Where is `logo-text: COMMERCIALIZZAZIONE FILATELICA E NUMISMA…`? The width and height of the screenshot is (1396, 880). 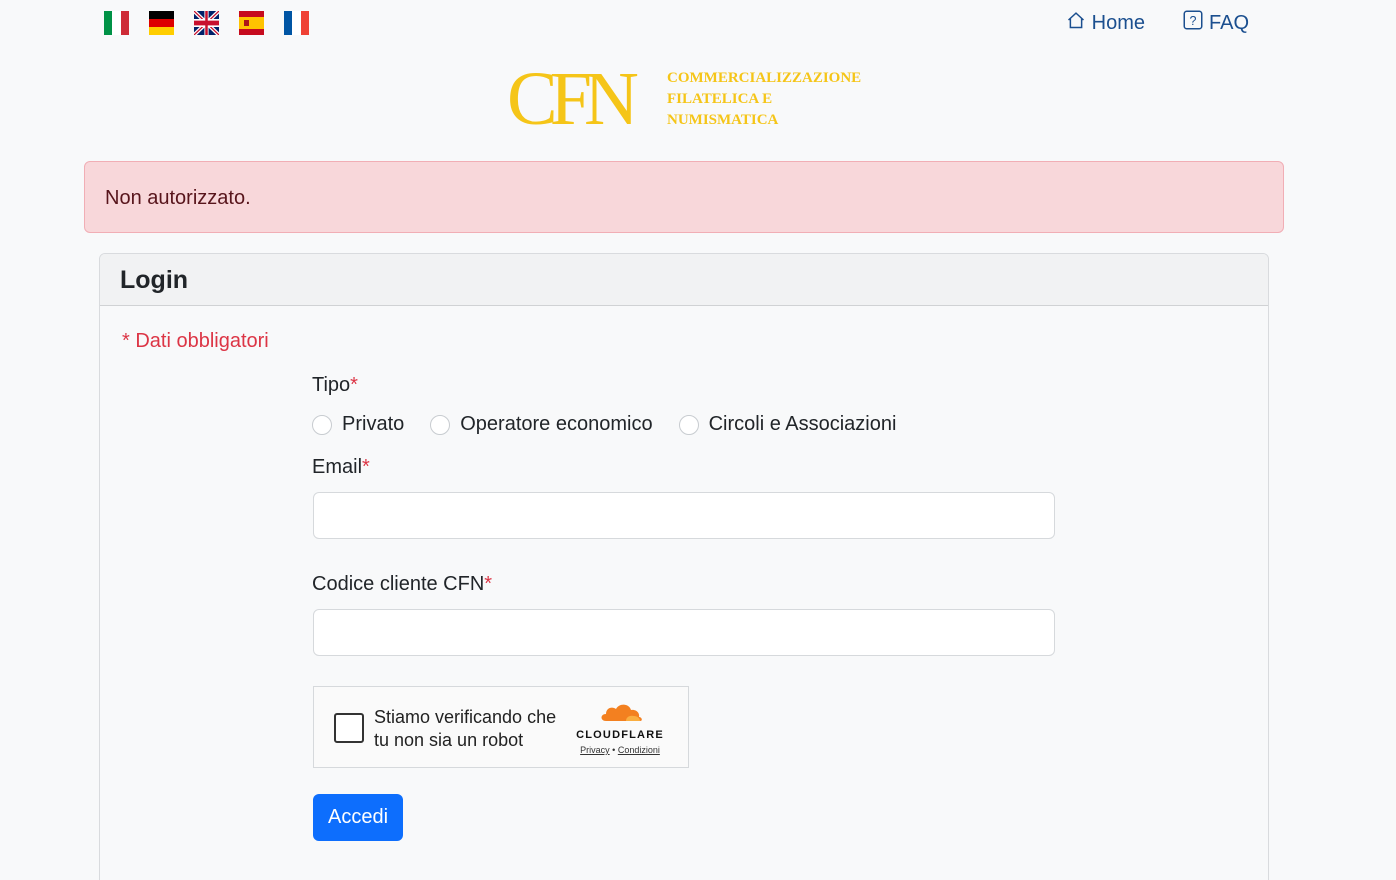
logo-text: COMMERCIALIZZAZIONE FILATELICA E NUMISMA… is located at coordinates (764, 99).